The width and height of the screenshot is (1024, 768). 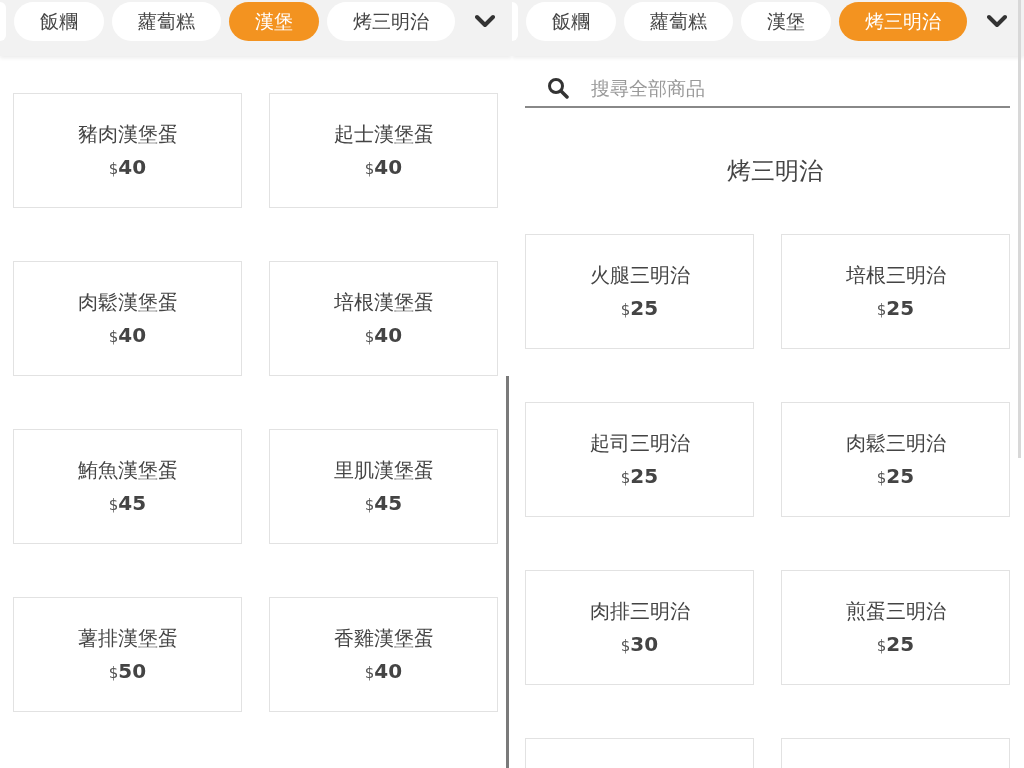 What do you see at coordinates (799, 88) in the screenshot?
I see `search-field: 搜尋全部商品` at bounding box center [799, 88].